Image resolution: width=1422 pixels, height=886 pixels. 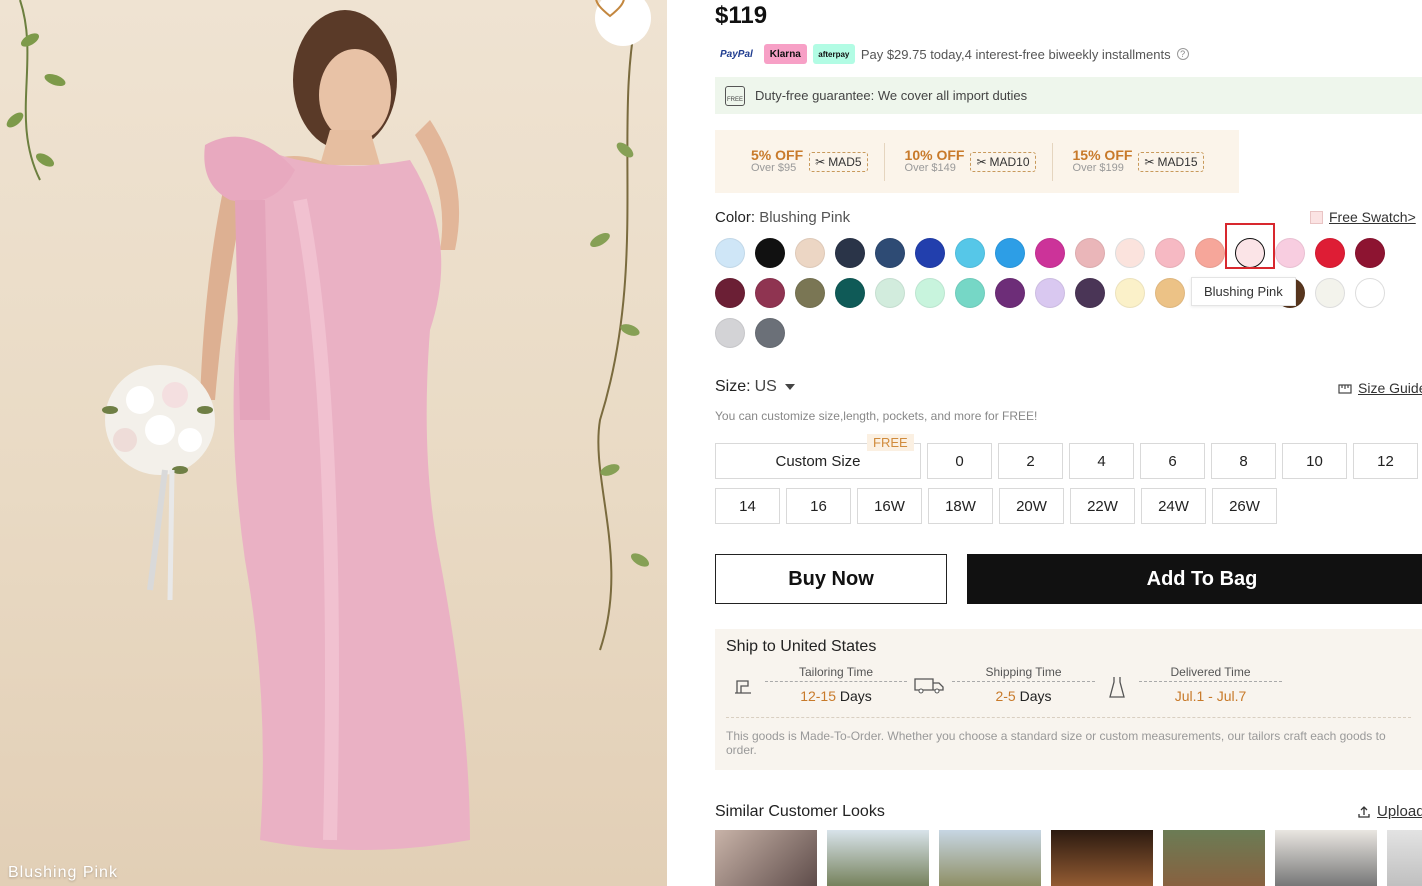 What do you see at coordinates (743, 687) in the screenshot?
I see `sewing-machine-icon` at bounding box center [743, 687].